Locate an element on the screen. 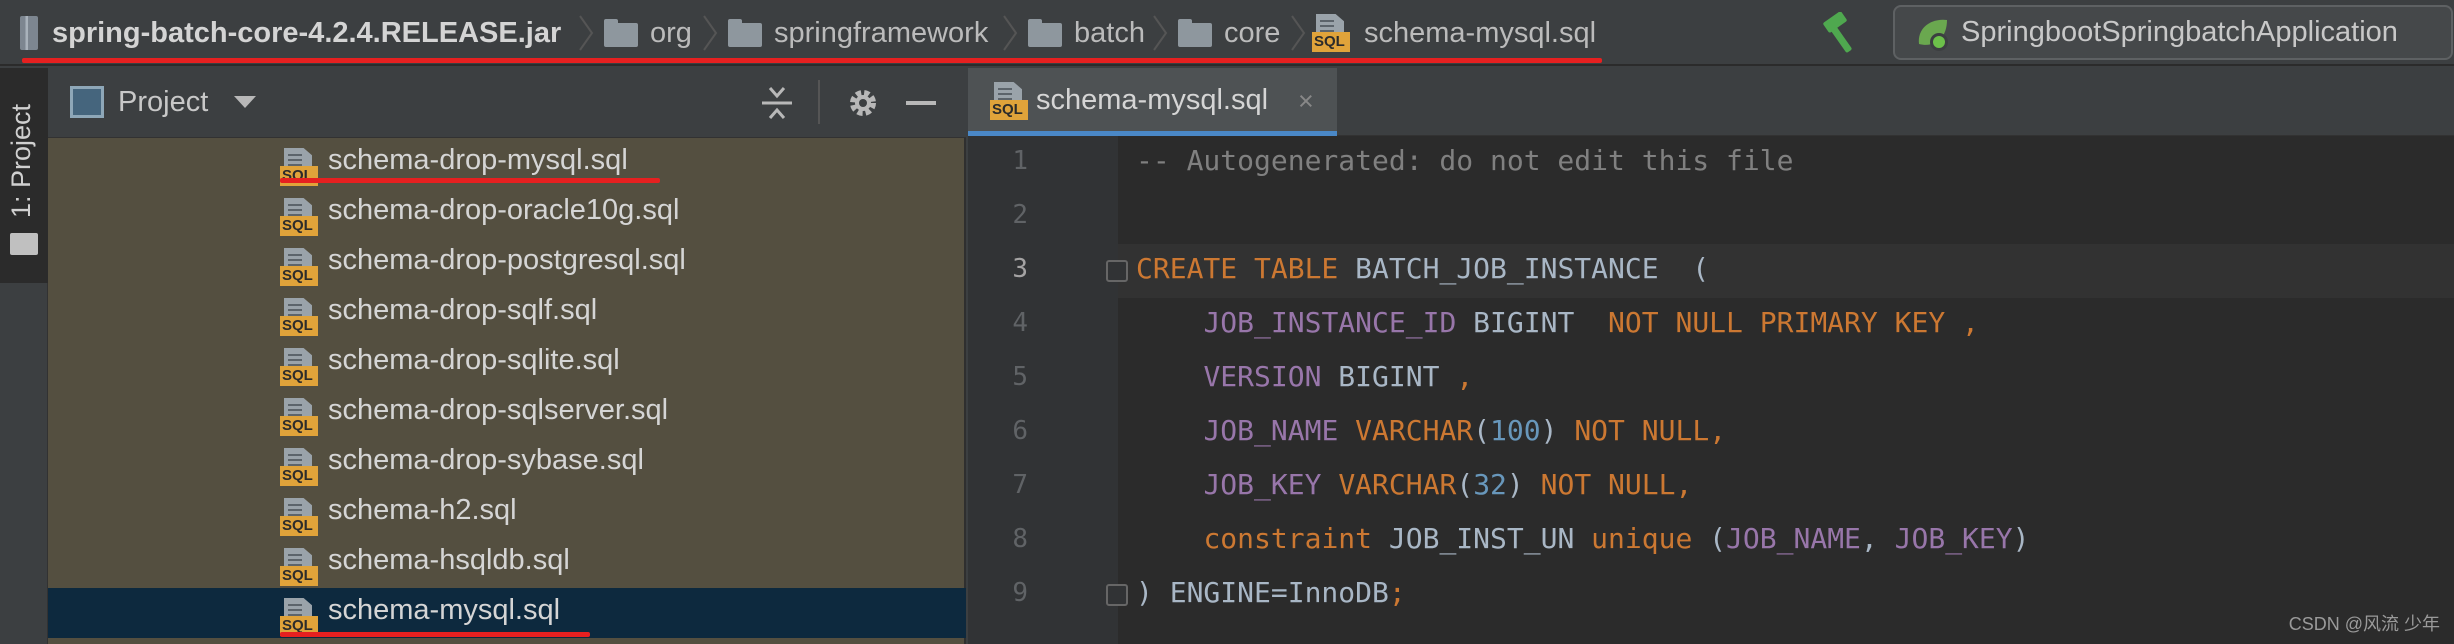 This screenshot has width=2454, height=644. breadcrumb-item-springframework: springframework is located at coordinates (858, 33).